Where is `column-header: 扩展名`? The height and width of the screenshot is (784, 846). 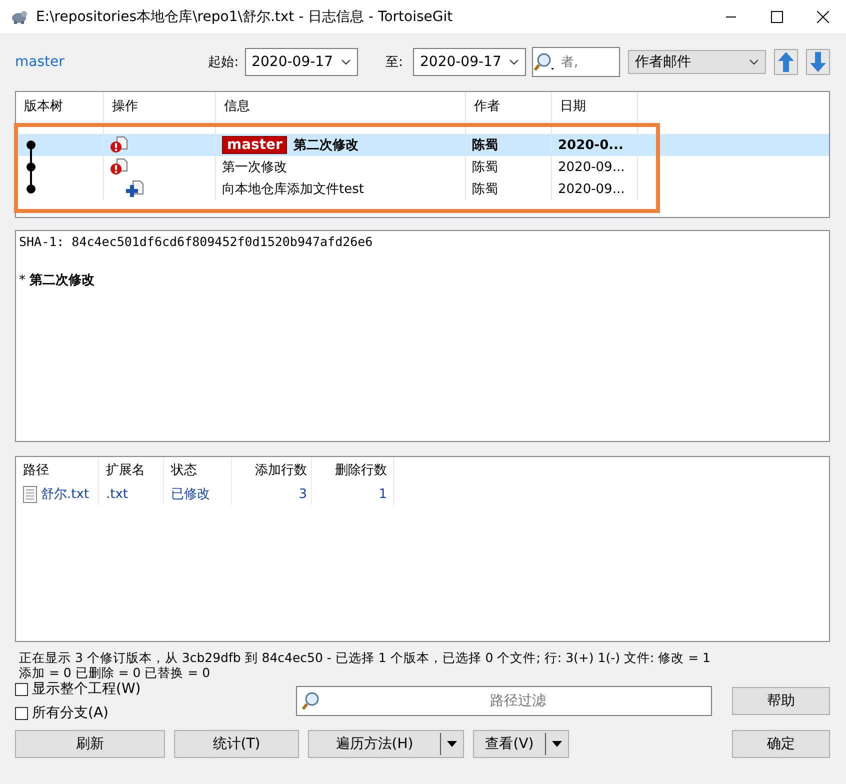
column-header: 扩展名 is located at coordinates (131, 470).